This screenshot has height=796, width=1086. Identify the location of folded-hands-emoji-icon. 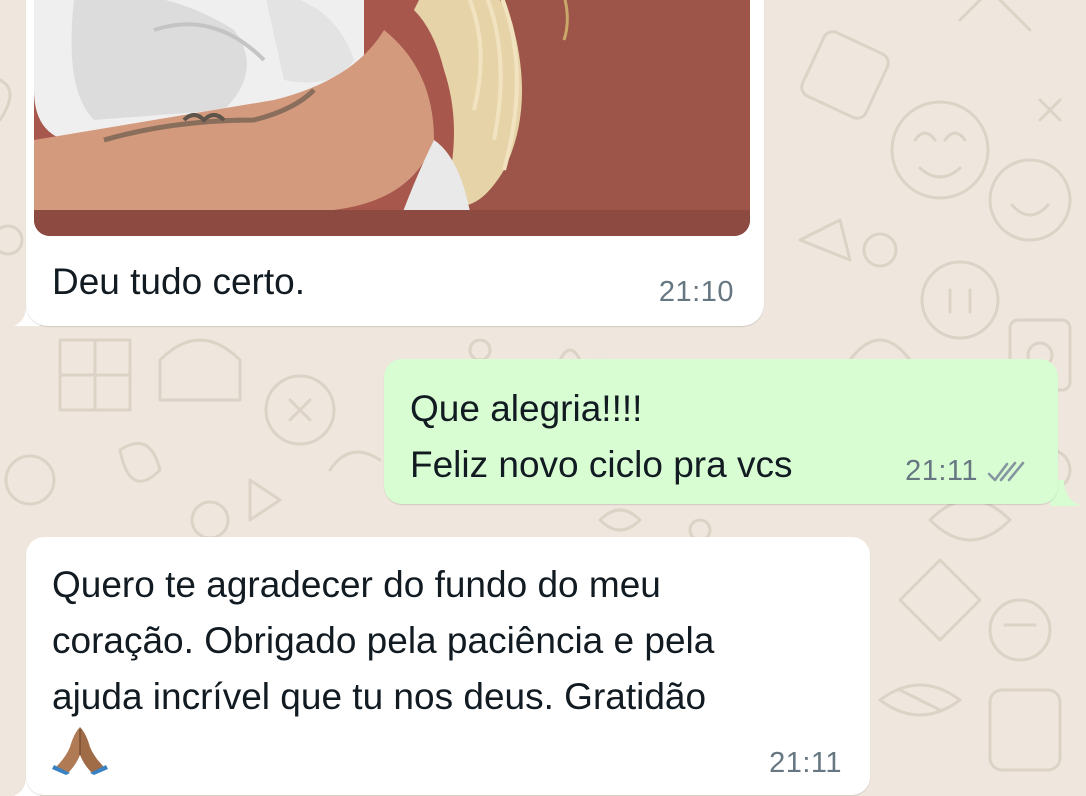
(80, 751).